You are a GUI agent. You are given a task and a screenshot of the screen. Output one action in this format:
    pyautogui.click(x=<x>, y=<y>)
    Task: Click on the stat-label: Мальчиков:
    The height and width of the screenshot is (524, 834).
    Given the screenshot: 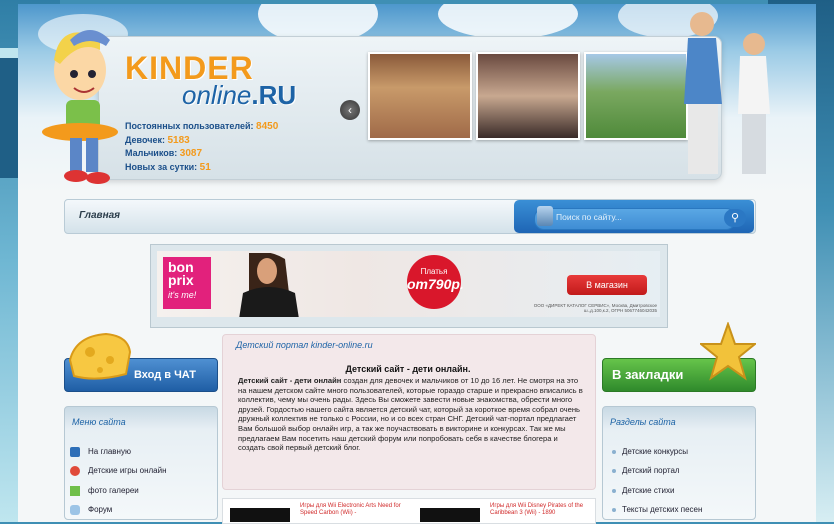 What is the action you would take?
    pyautogui.click(x=151, y=153)
    